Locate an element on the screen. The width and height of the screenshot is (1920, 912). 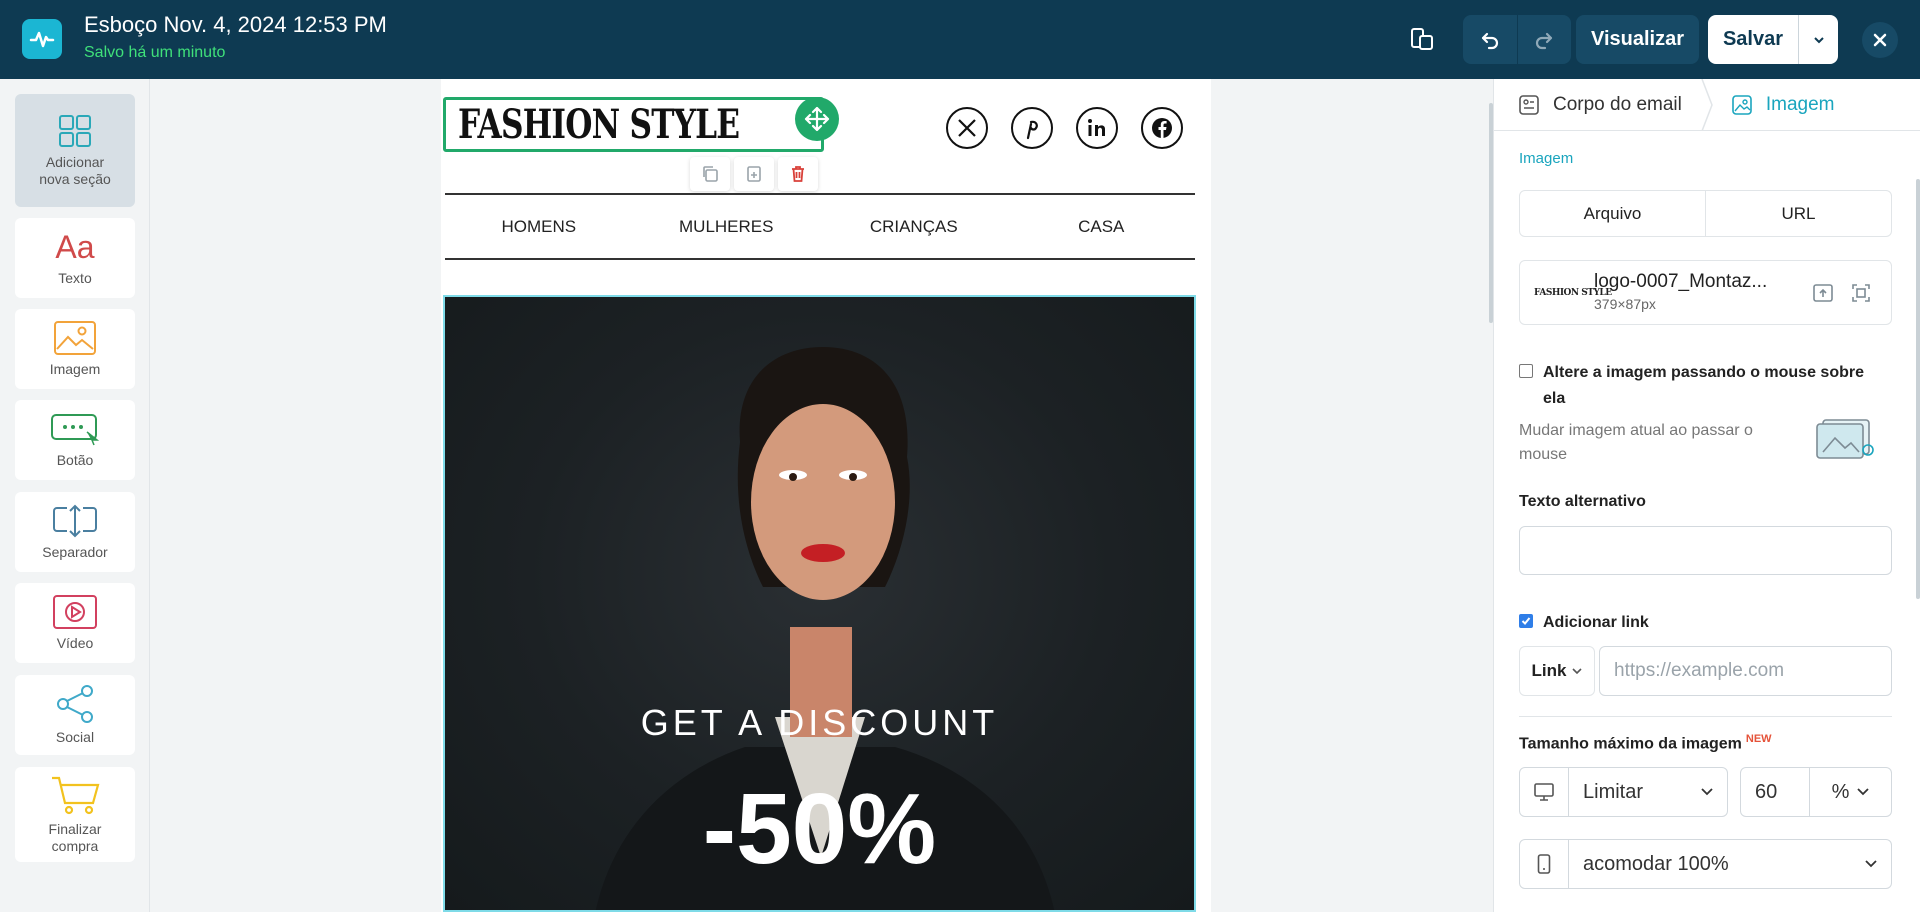
add-link-checkbox is located at coordinates (1526, 621).